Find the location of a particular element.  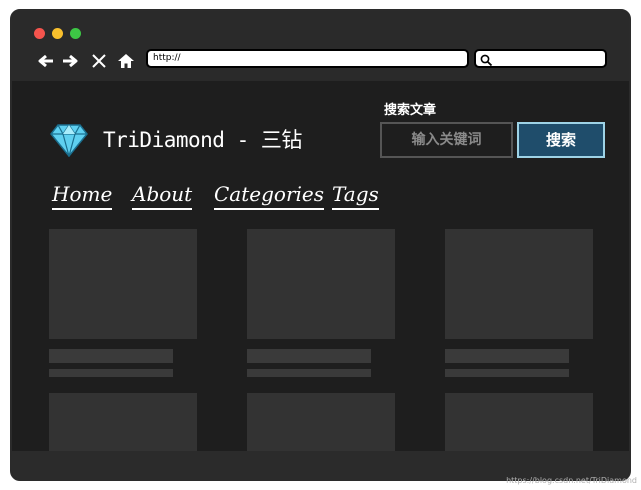

close-window-button is located at coordinates (39, 33).